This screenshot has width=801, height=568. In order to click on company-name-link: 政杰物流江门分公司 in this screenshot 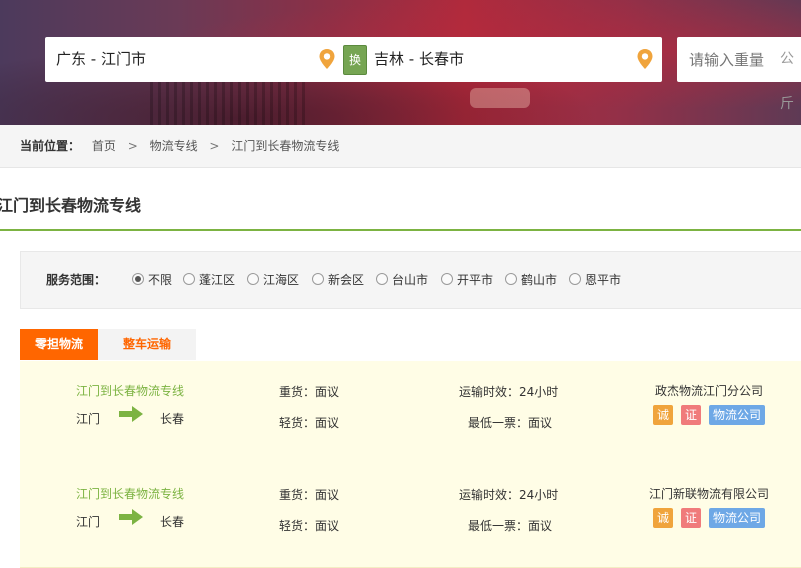, I will do `click(709, 390)`.